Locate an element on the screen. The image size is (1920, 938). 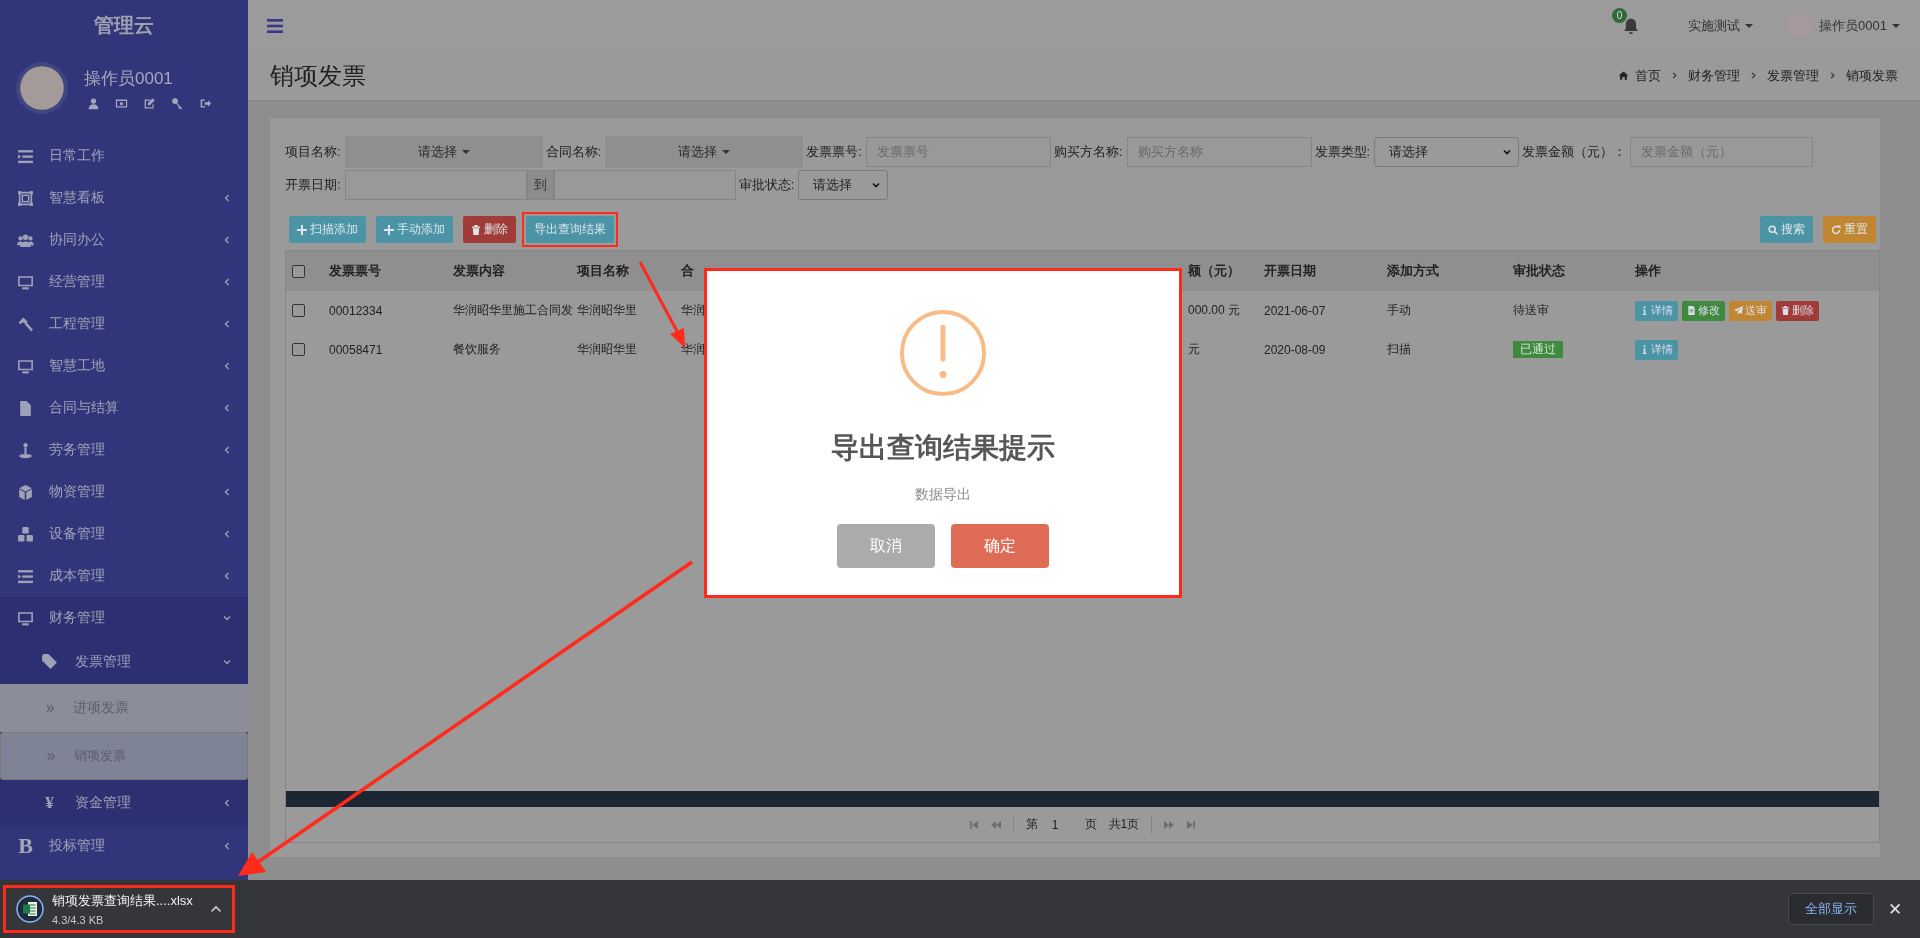
close-button: ✕ is located at coordinates (1895, 909).